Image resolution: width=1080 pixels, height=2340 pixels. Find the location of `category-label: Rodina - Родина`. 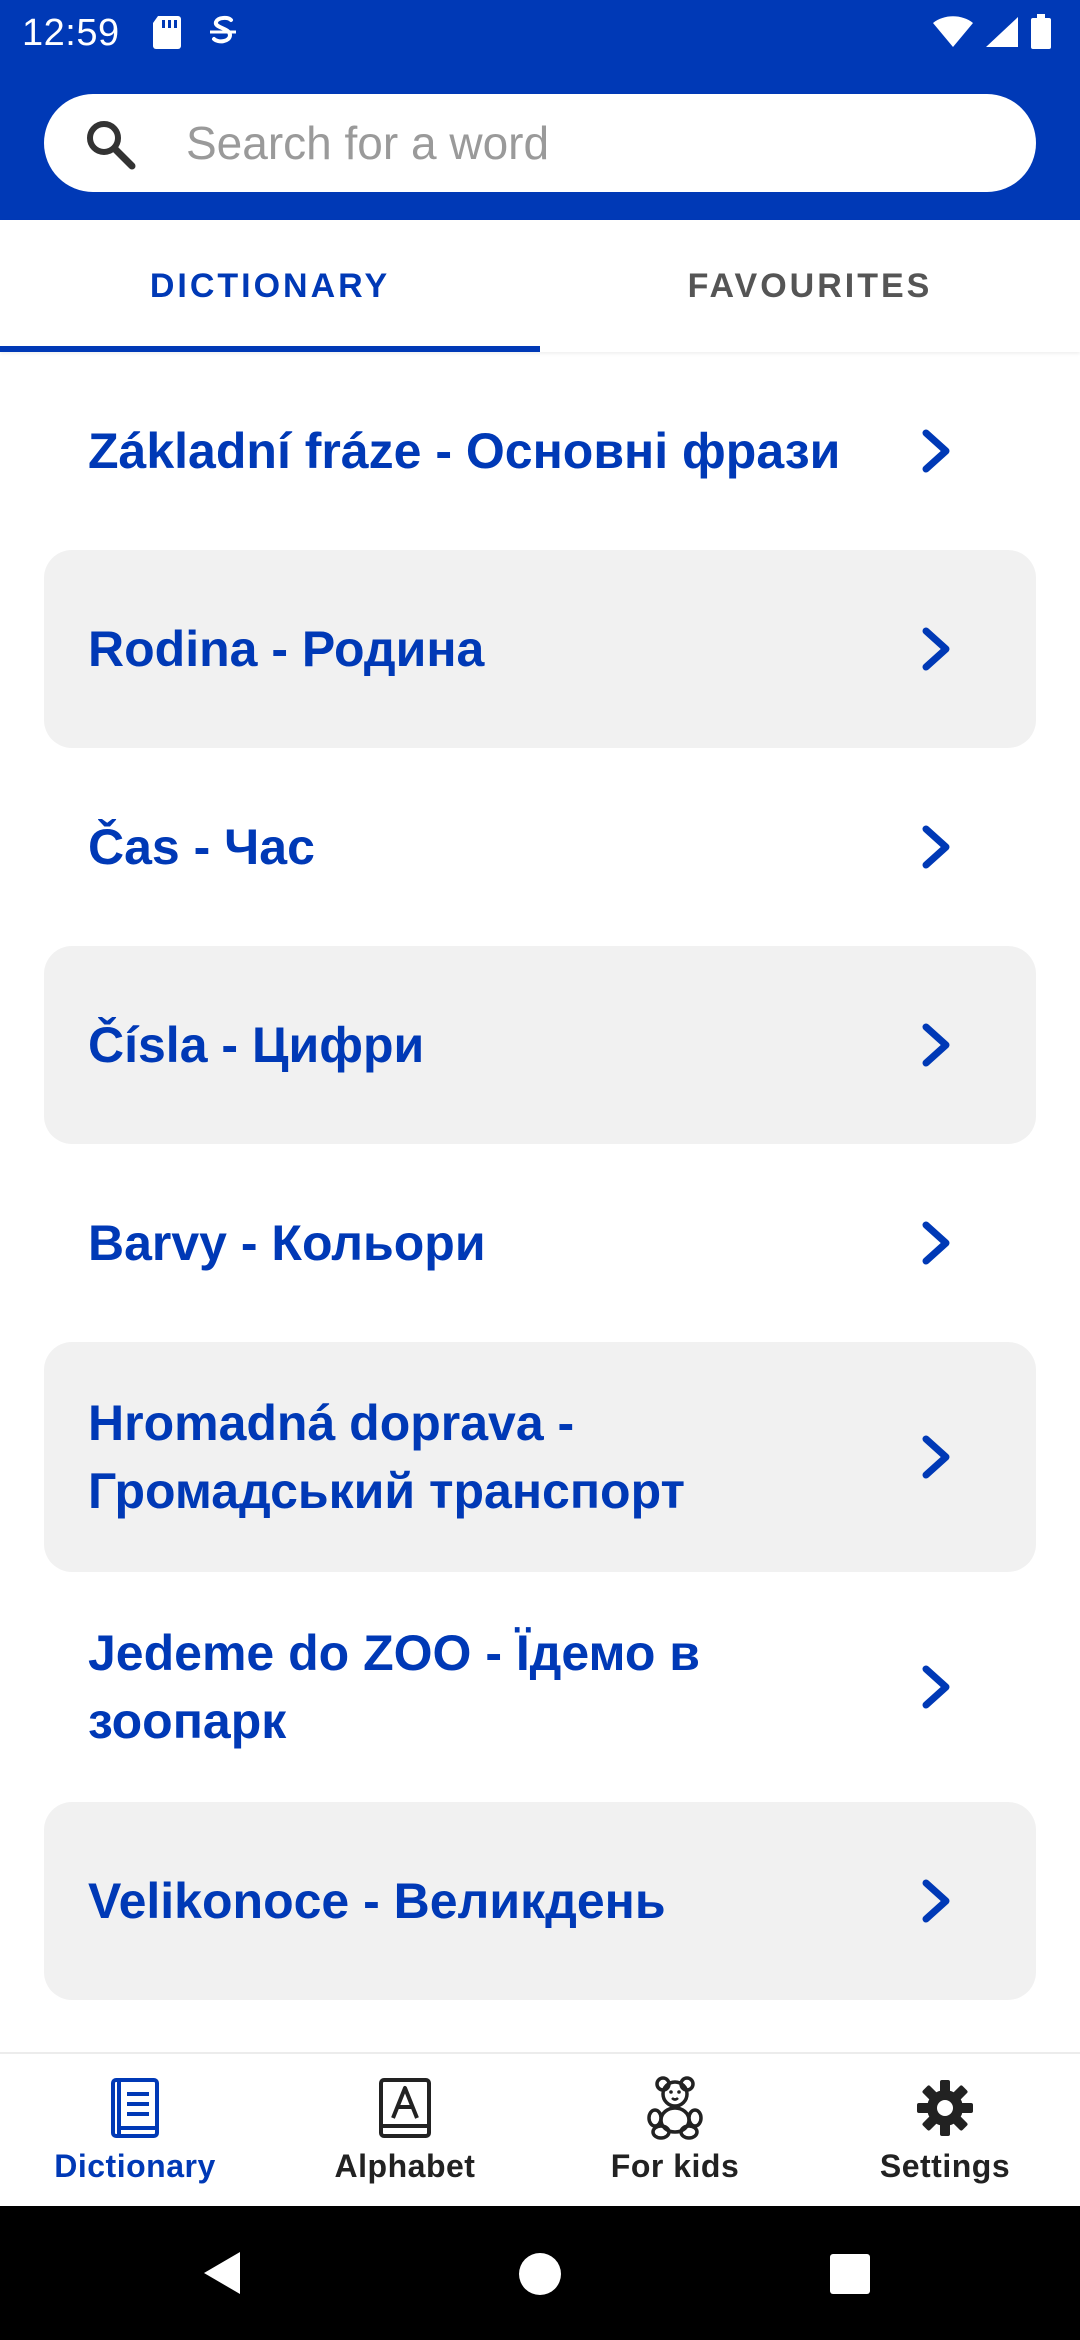

category-label: Rodina - Родина is located at coordinates (286, 649).